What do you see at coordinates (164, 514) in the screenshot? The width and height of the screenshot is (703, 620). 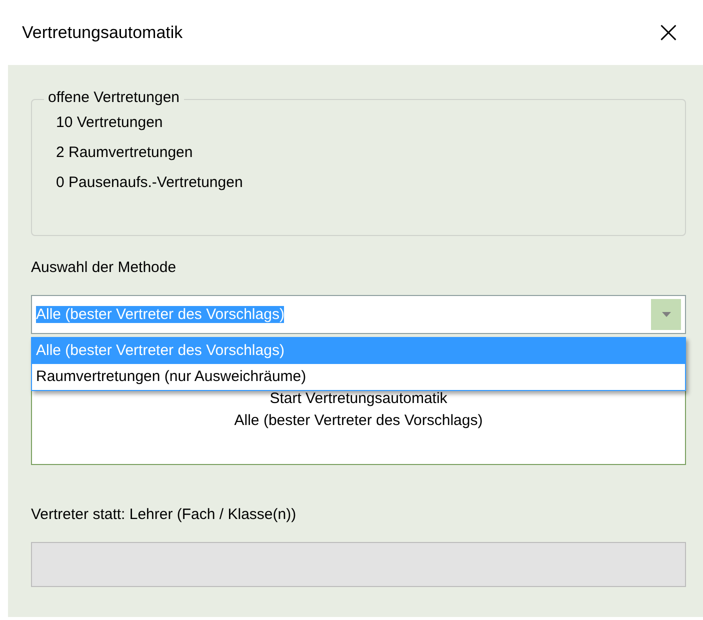 I see `status-label: Vertreter statt: Lehrer (Fach / Klasse(n))` at bounding box center [164, 514].